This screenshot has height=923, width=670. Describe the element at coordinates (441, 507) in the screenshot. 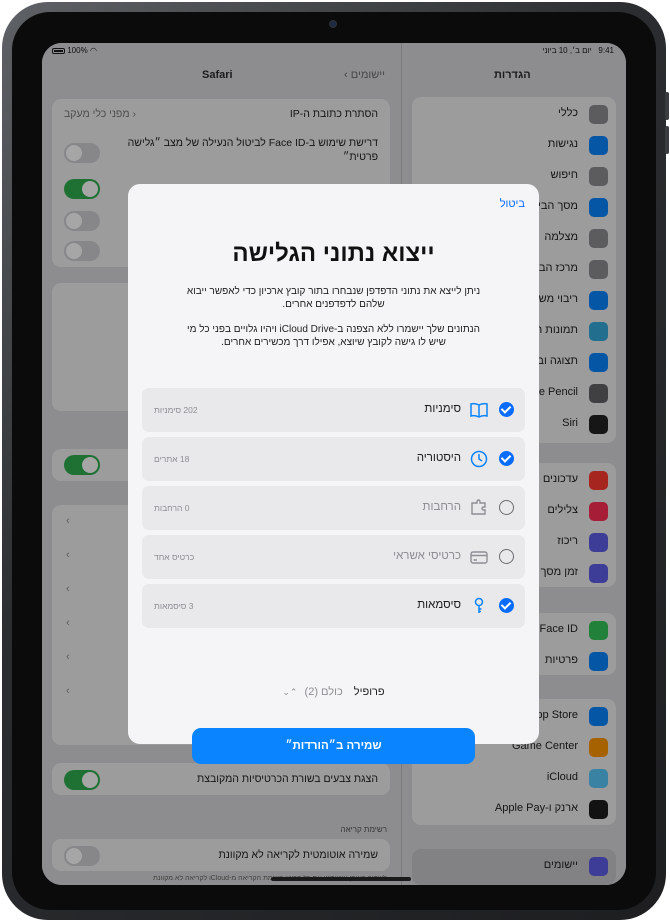

I see `export-option-label: הרחבות` at that location.